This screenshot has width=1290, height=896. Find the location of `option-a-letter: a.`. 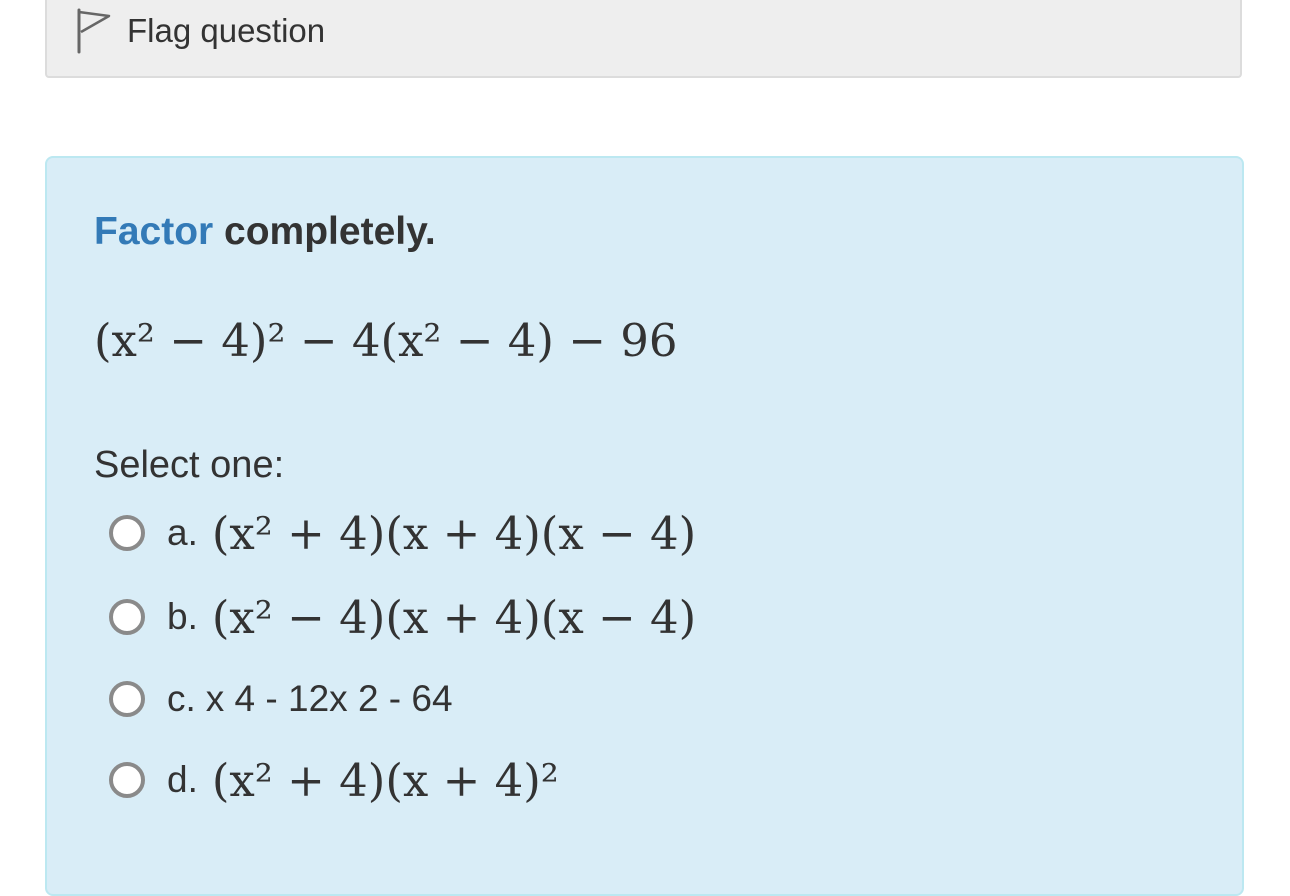

option-a-letter: a. is located at coordinates (182, 532).